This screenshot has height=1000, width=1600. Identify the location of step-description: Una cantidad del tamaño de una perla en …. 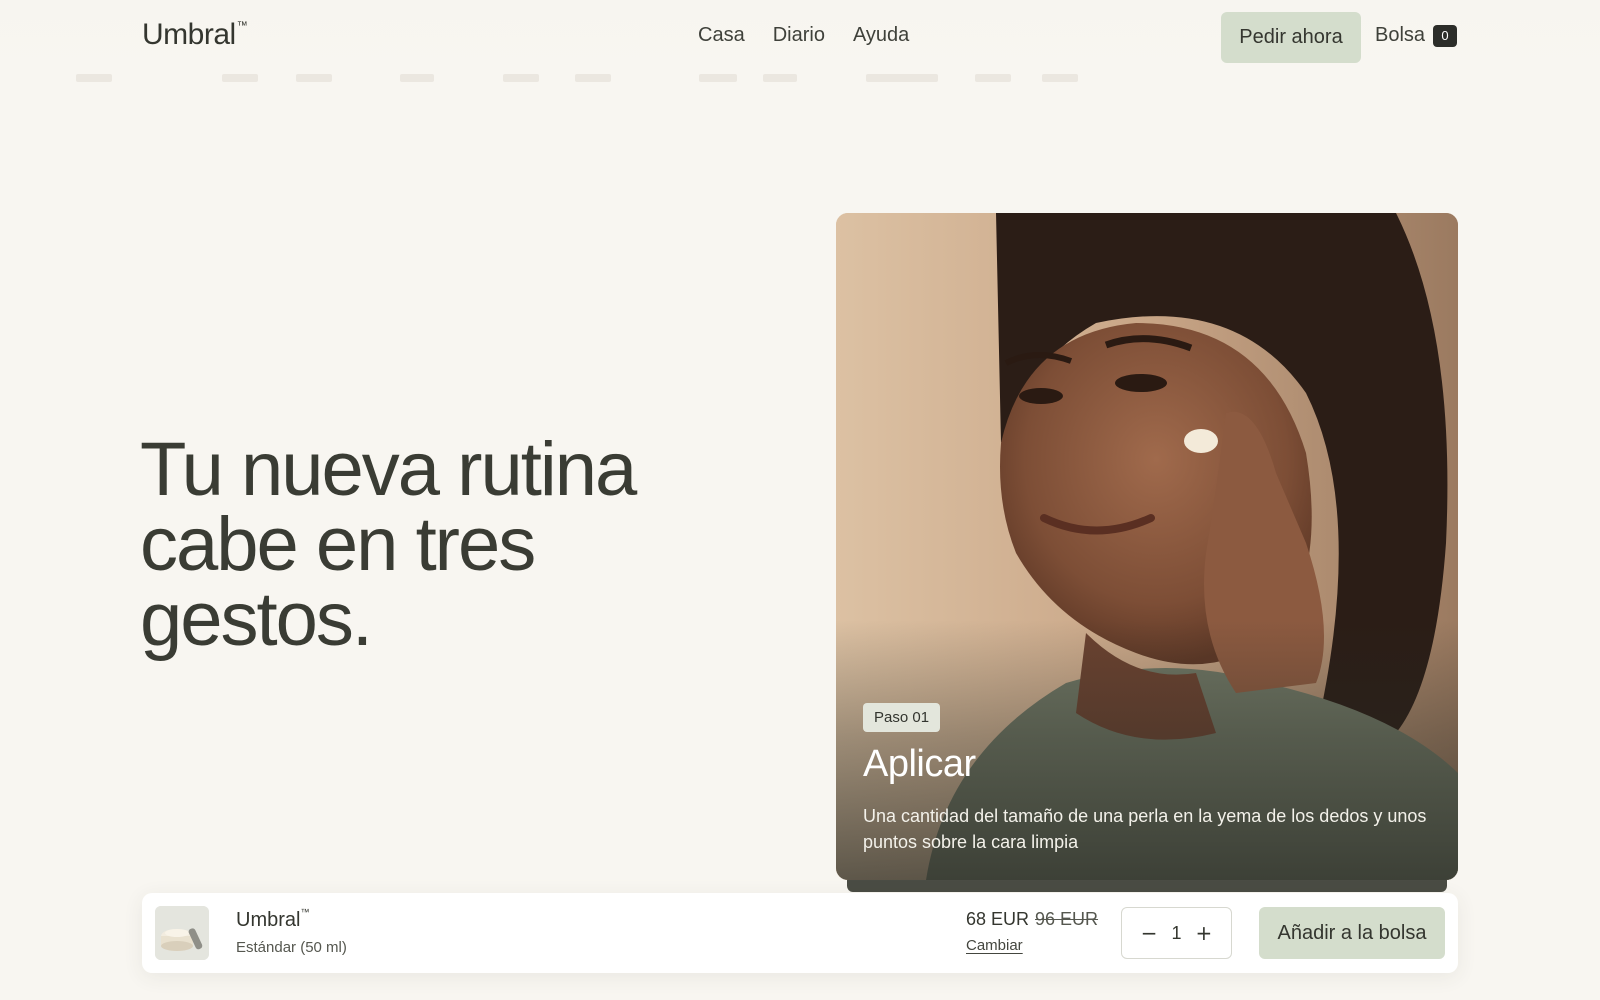
(1145, 829).